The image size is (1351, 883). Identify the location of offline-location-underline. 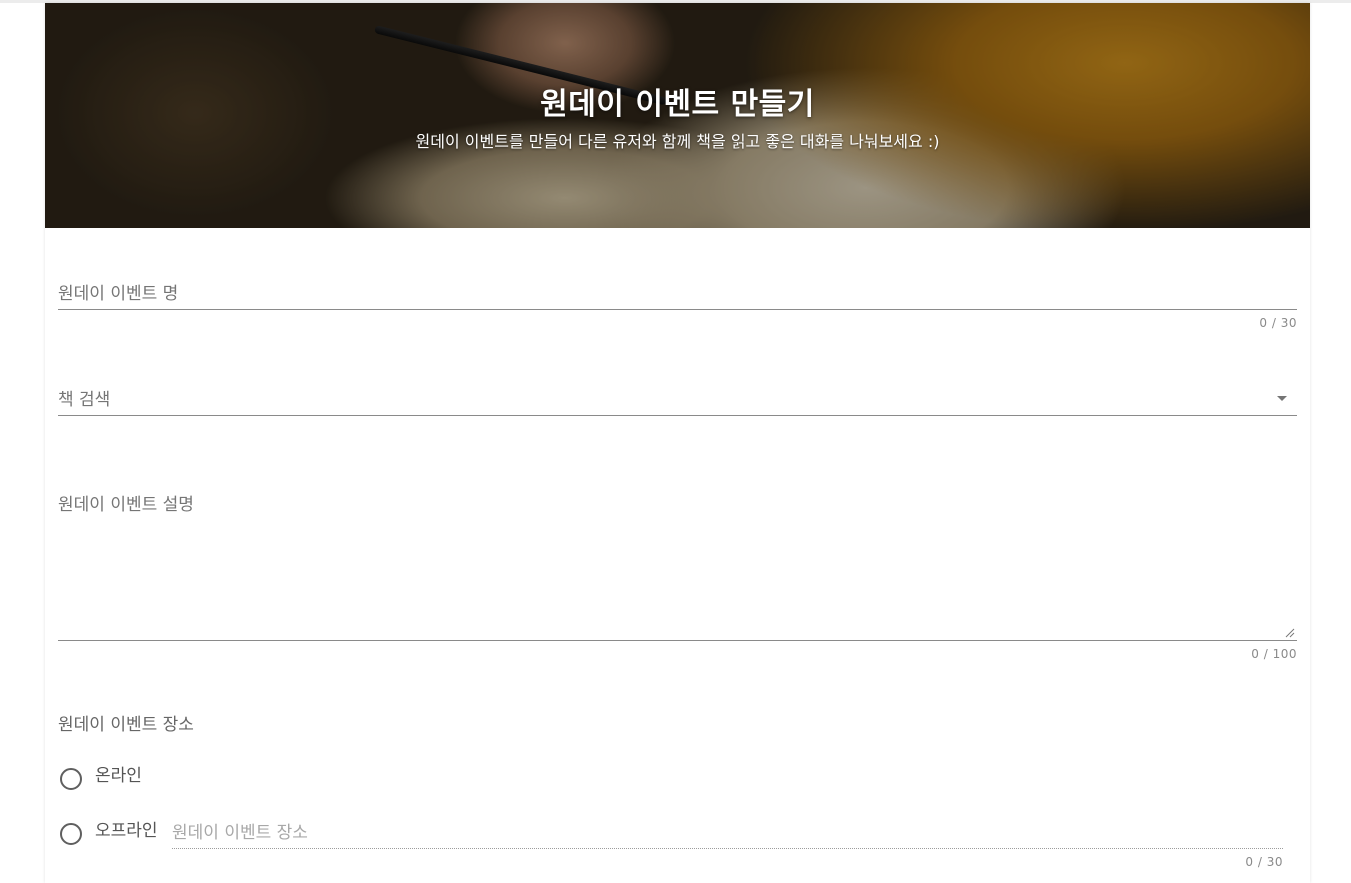
(727, 848).